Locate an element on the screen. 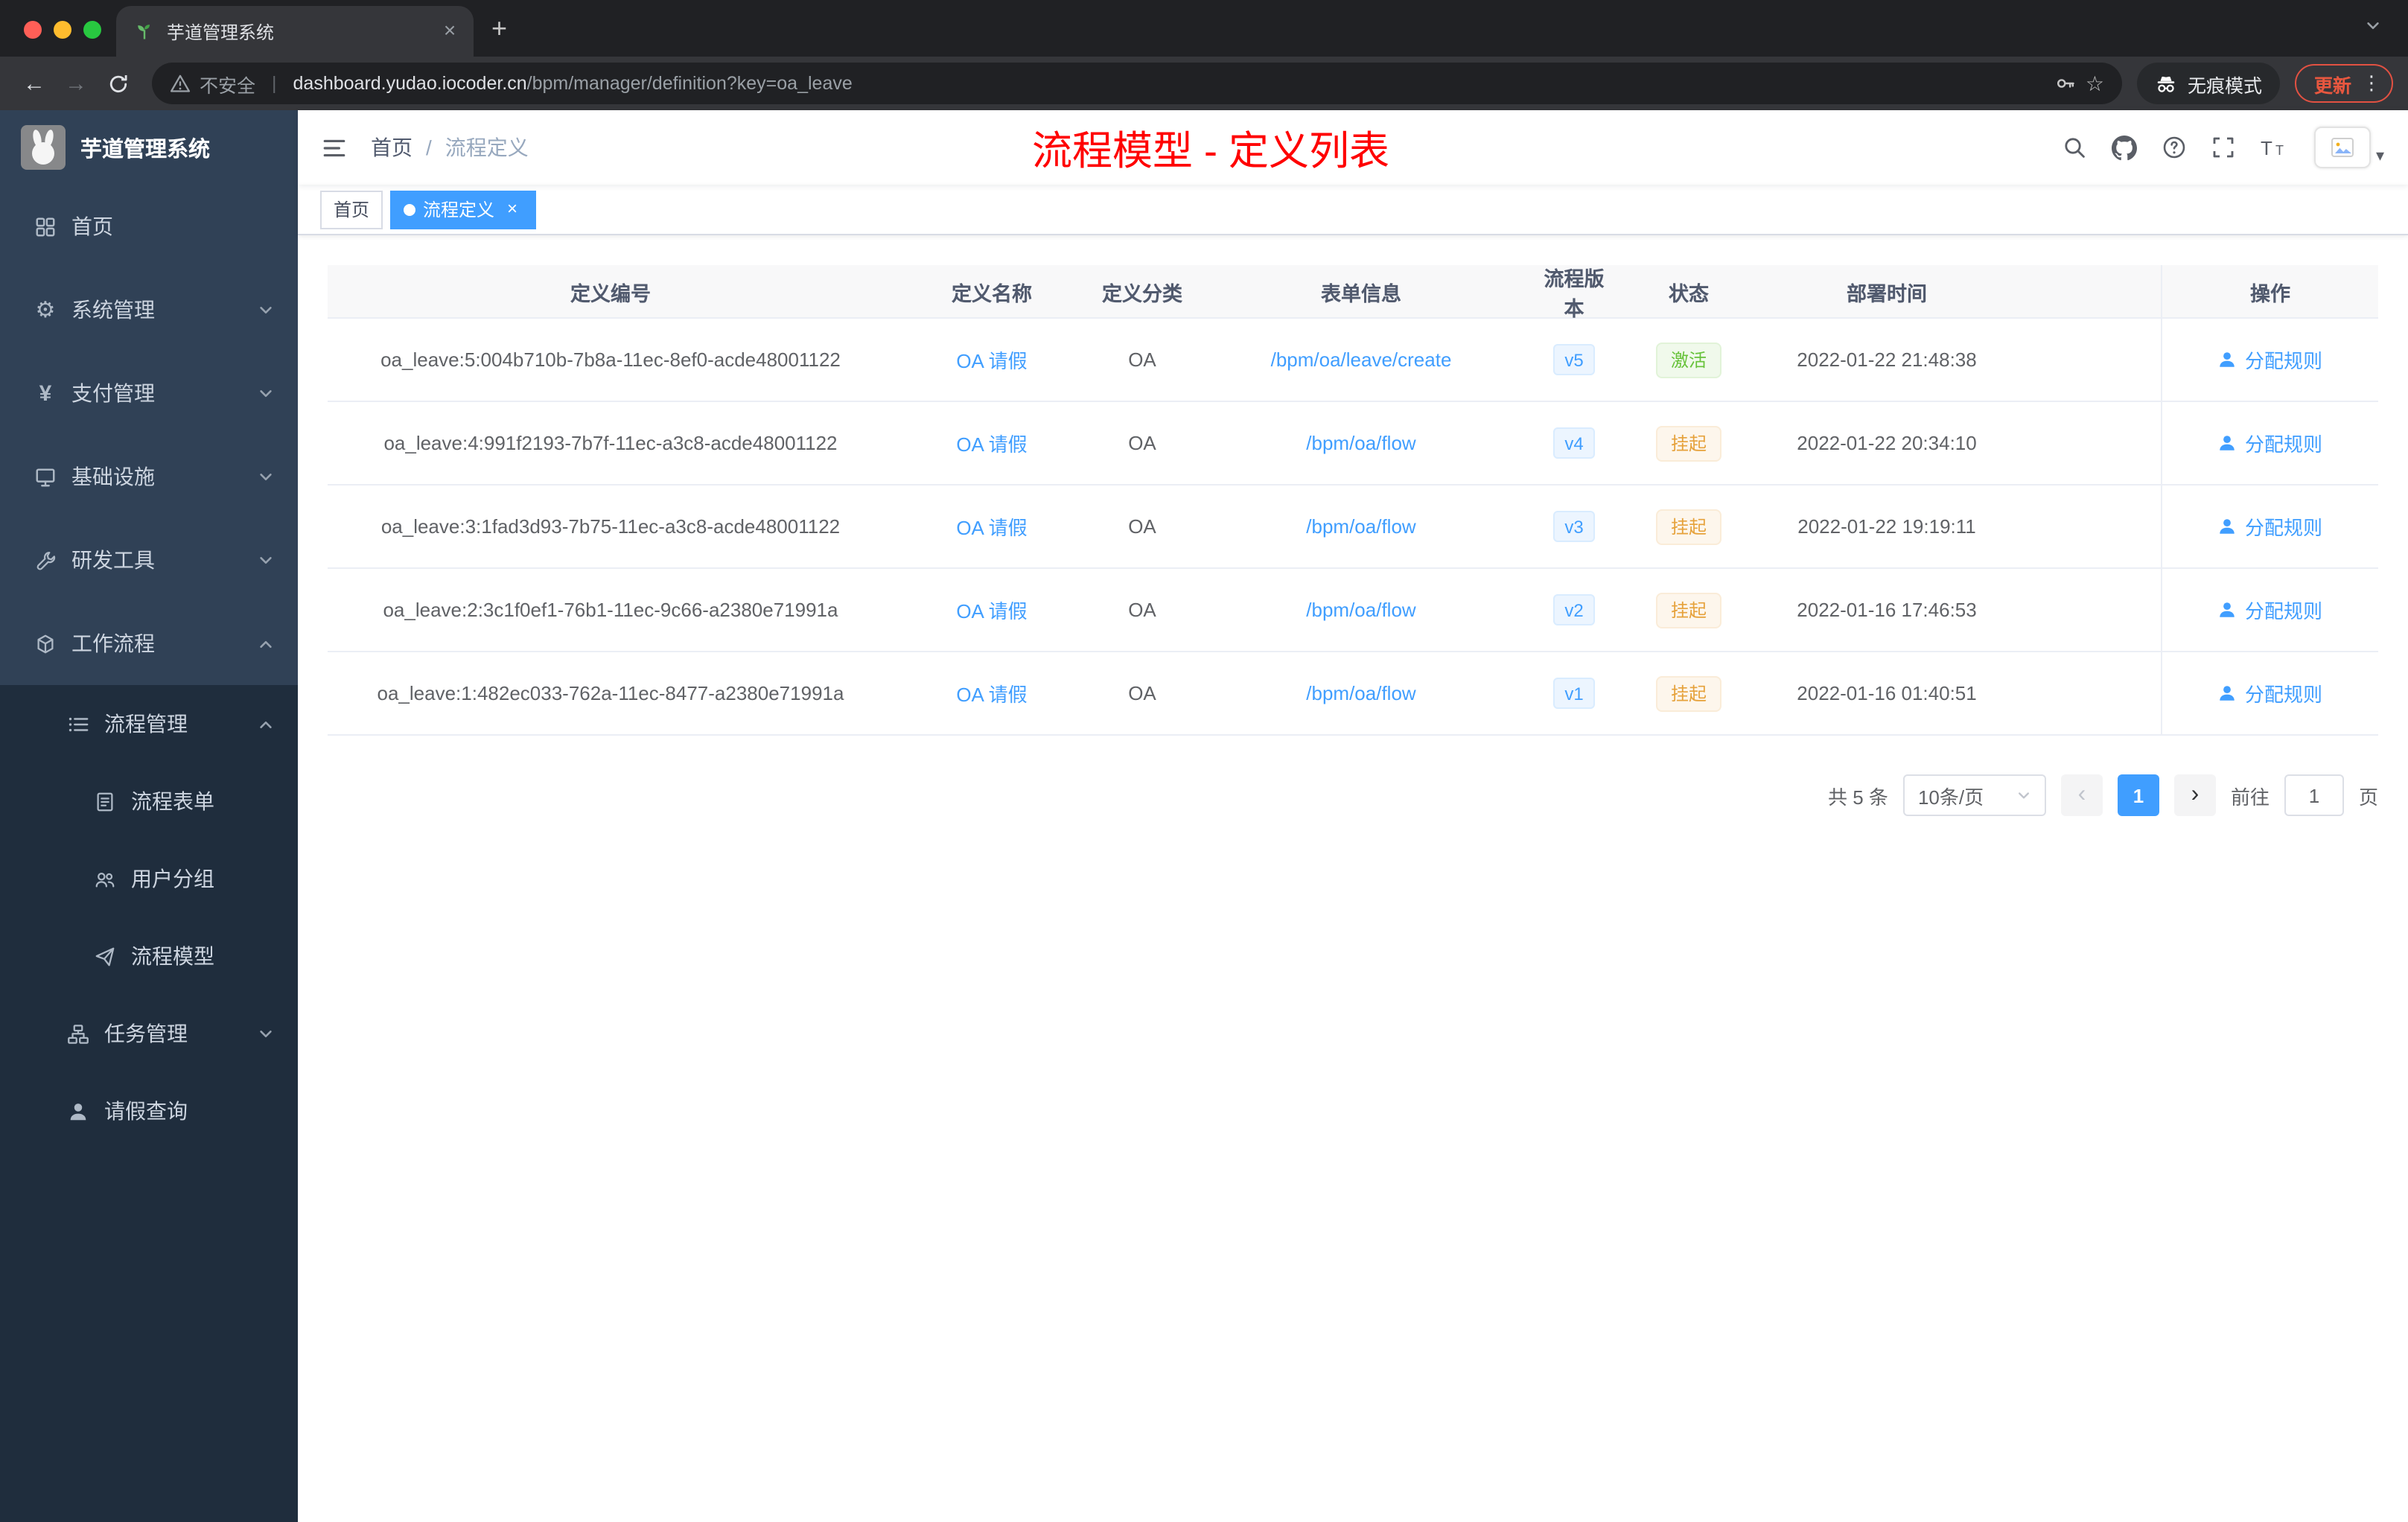 This screenshot has width=2408, height=1522. browser-tab: 芋道管理系统 × is located at coordinates (295, 31).